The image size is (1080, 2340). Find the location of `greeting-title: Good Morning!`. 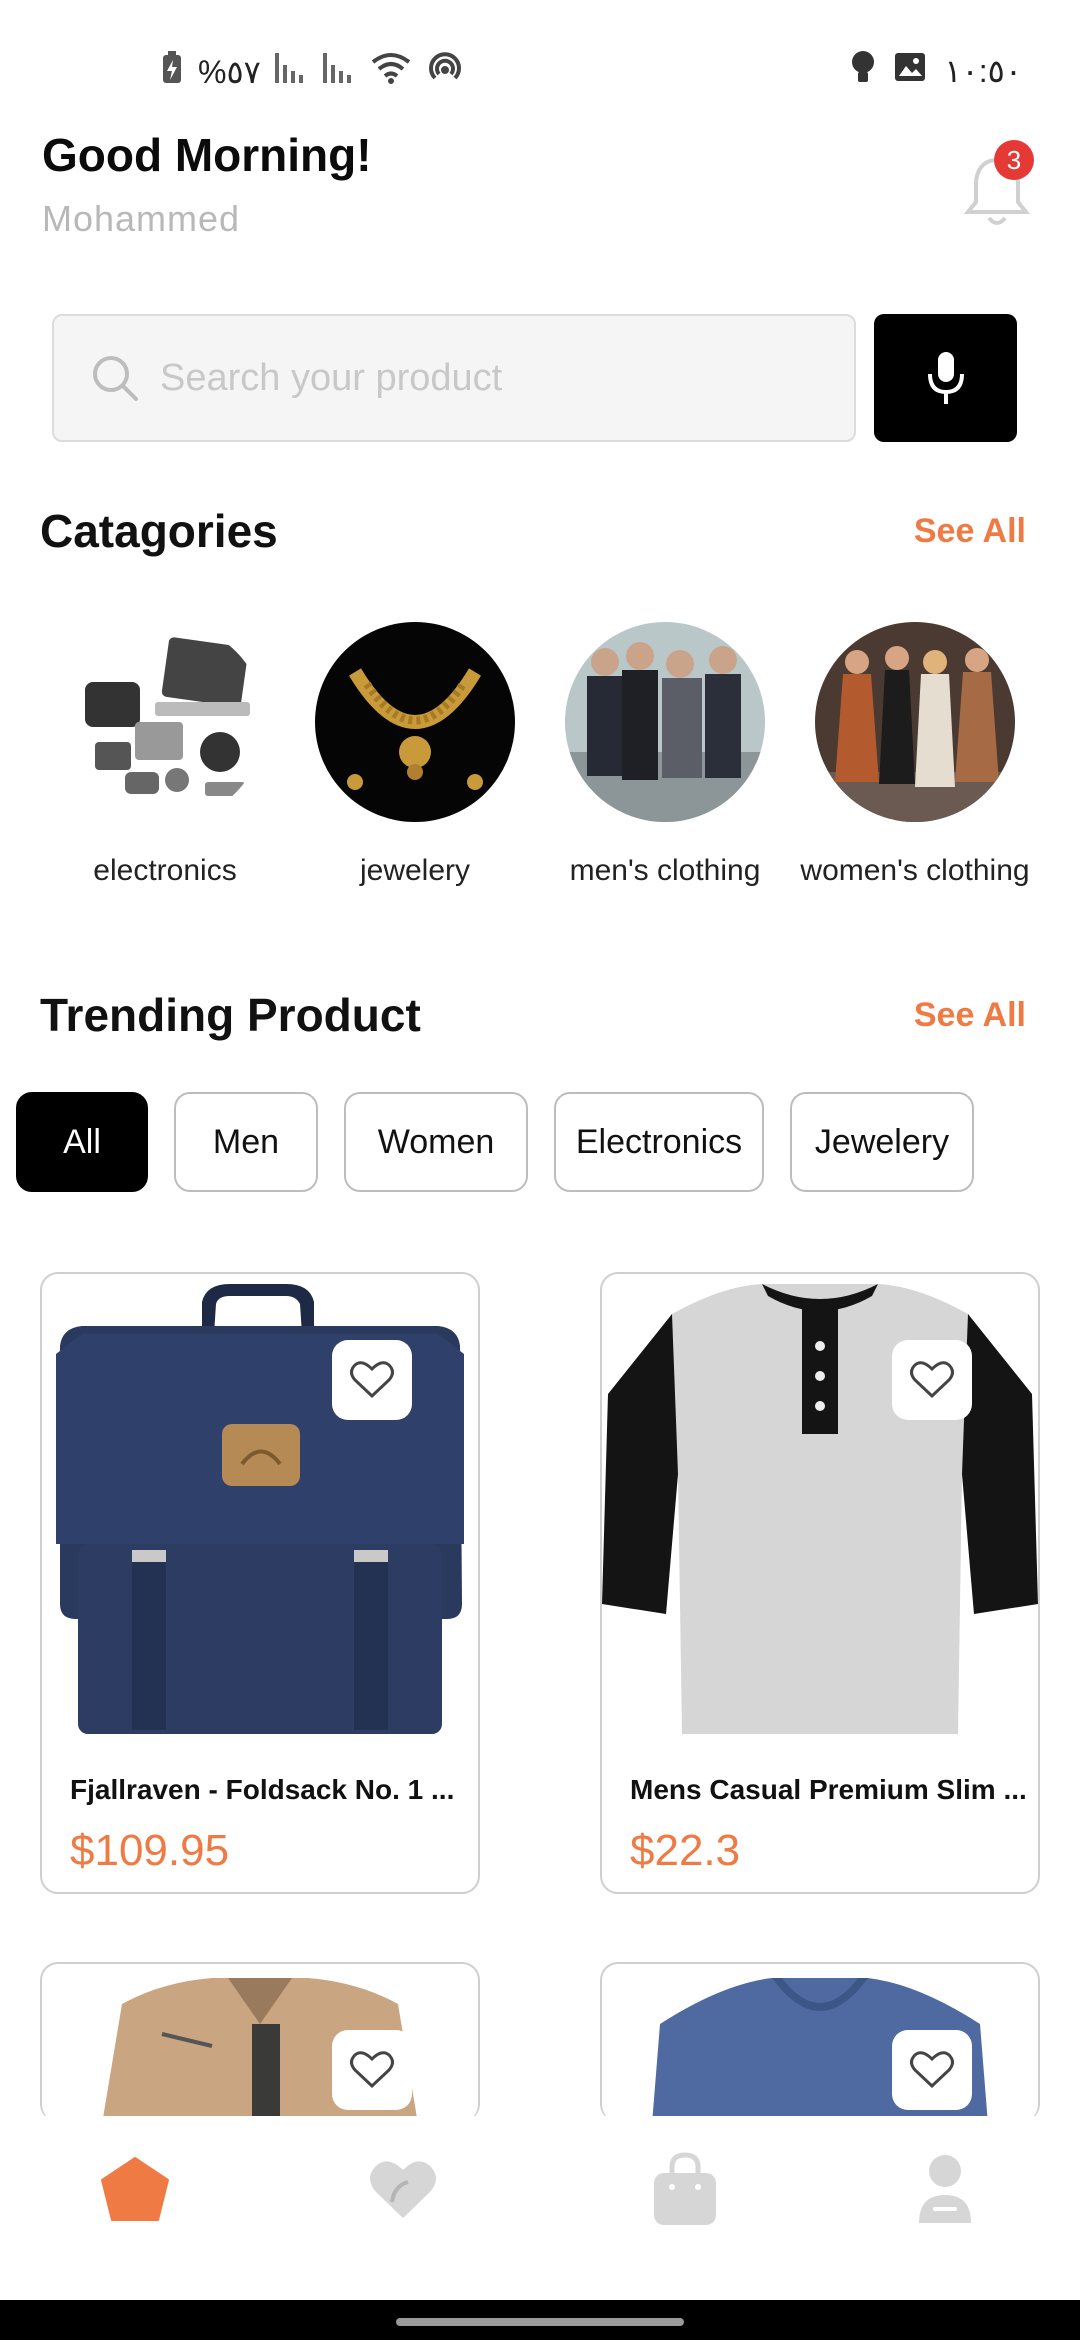

greeting-title: Good Morning! is located at coordinates (207, 155).